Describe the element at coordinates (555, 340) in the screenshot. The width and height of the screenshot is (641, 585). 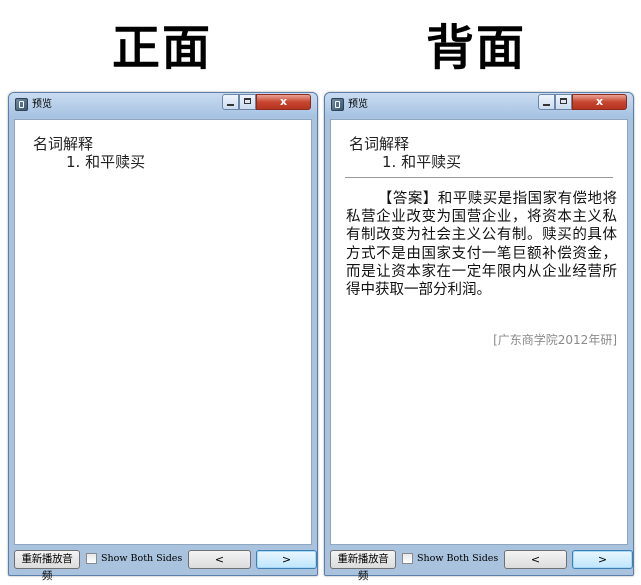
I see `answer-source: [广东商学院2012年研]` at that location.